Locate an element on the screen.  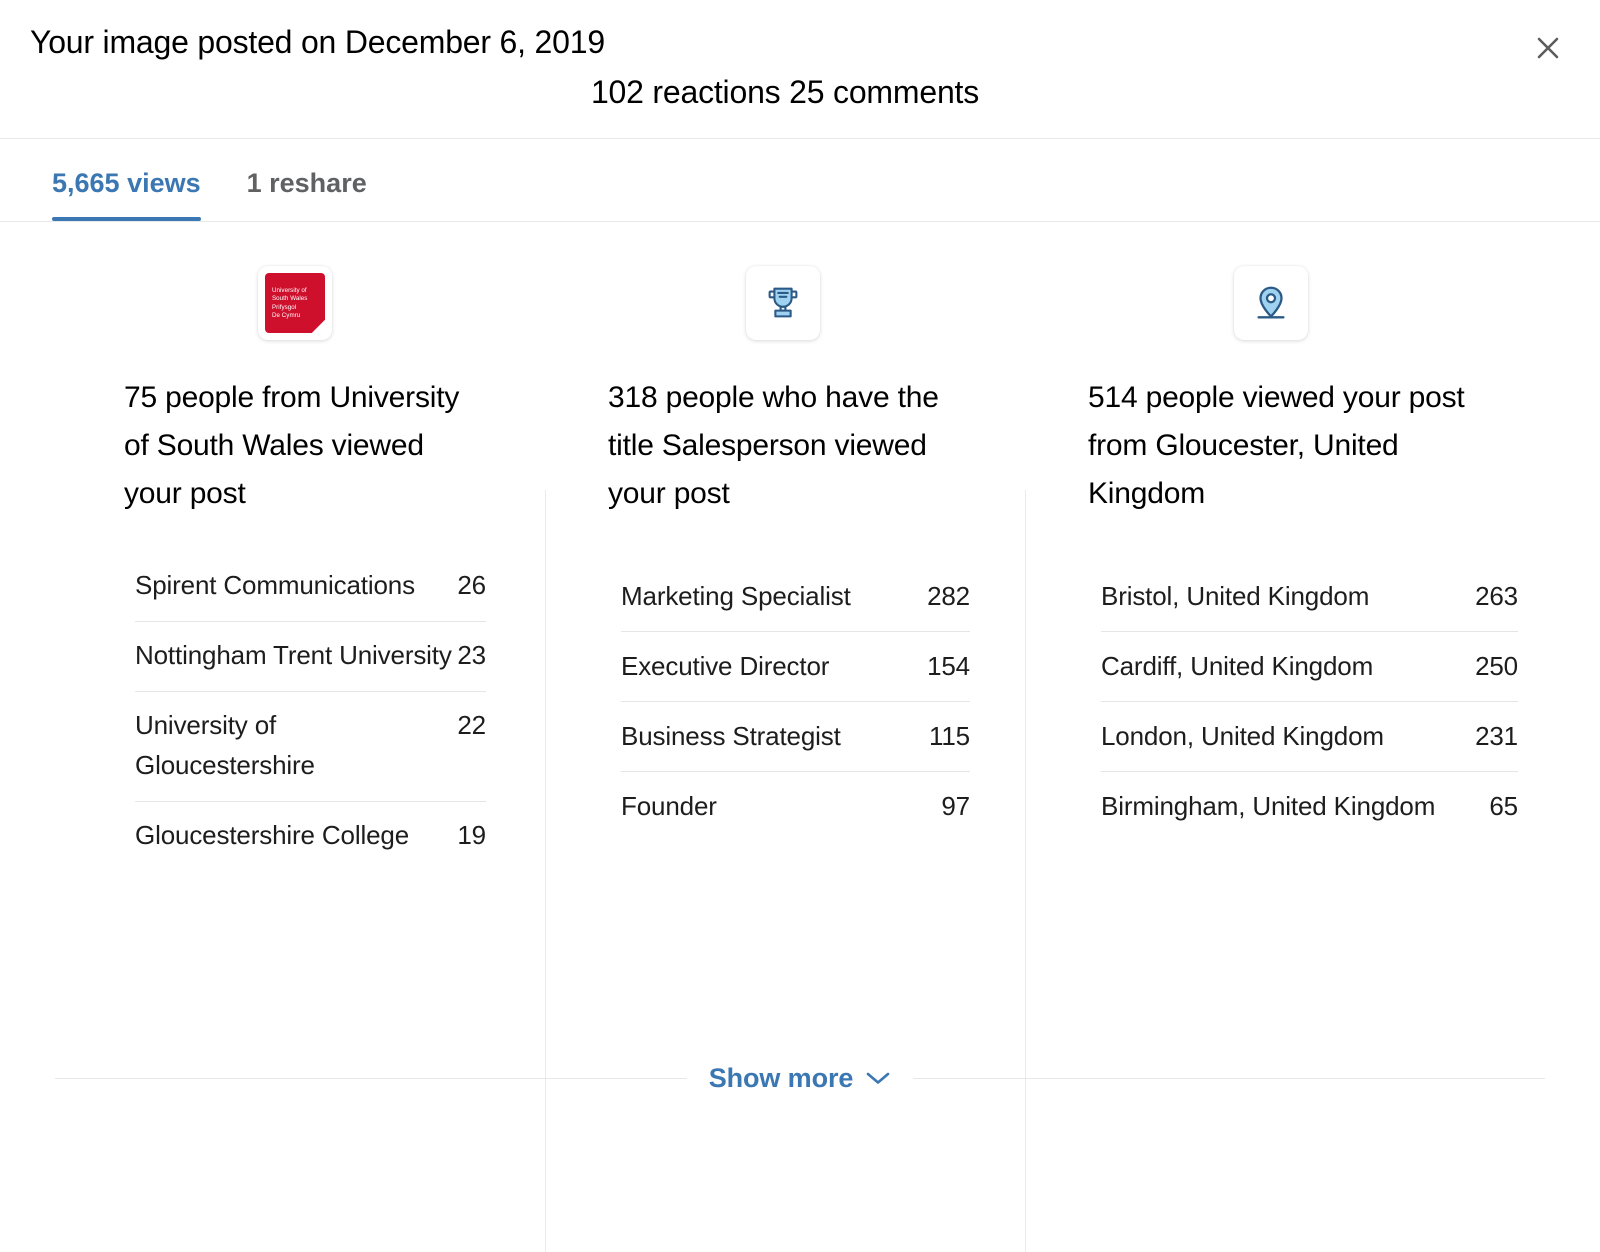
stat-label: Spirent Communications is located at coordinates (275, 585).